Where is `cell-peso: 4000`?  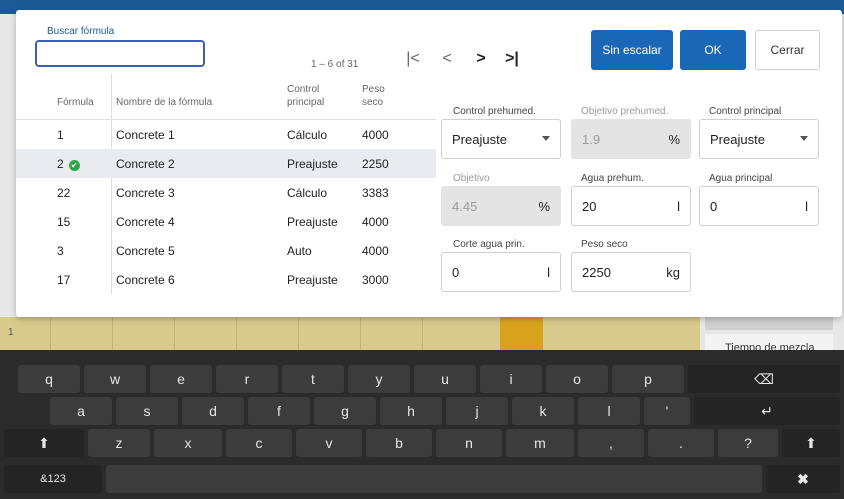
cell-peso: 4000 is located at coordinates (375, 135).